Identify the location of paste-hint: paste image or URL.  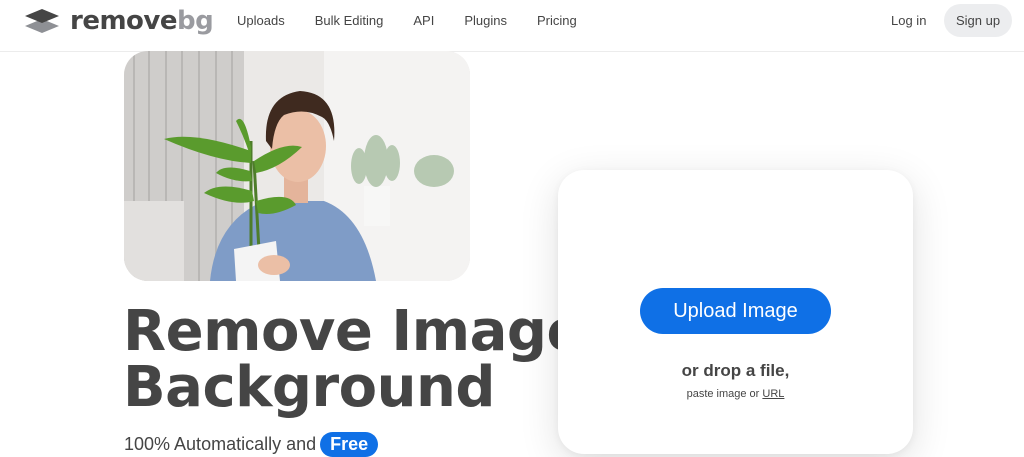
(735, 394).